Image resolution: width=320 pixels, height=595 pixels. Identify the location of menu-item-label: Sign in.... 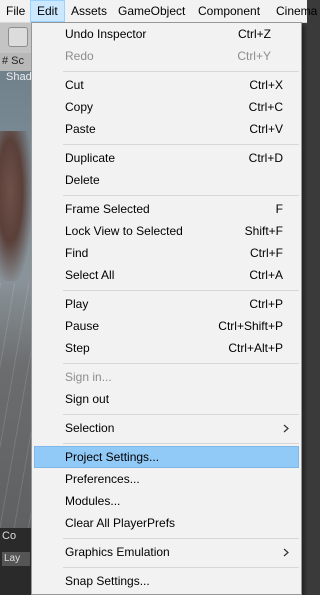
(88, 377).